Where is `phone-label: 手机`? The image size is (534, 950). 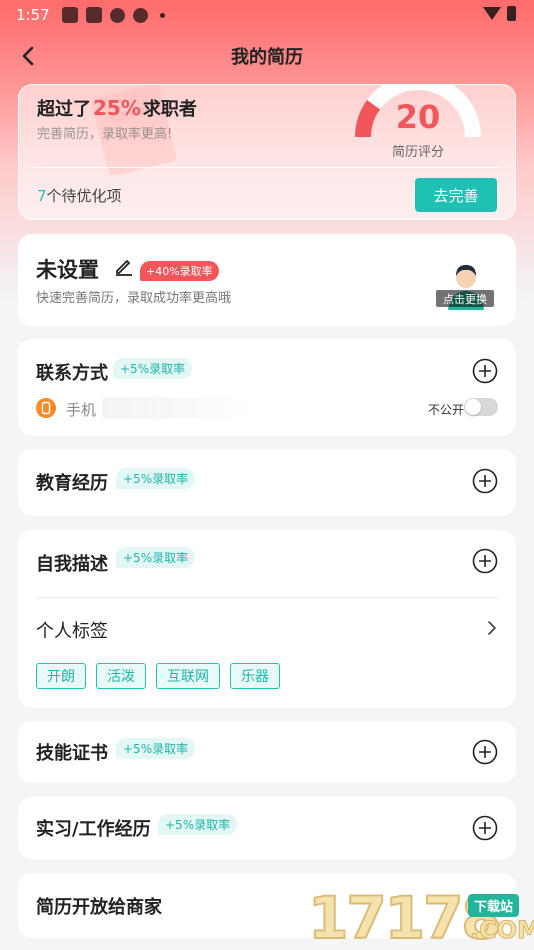 phone-label: 手机 is located at coordinates (81, 410).